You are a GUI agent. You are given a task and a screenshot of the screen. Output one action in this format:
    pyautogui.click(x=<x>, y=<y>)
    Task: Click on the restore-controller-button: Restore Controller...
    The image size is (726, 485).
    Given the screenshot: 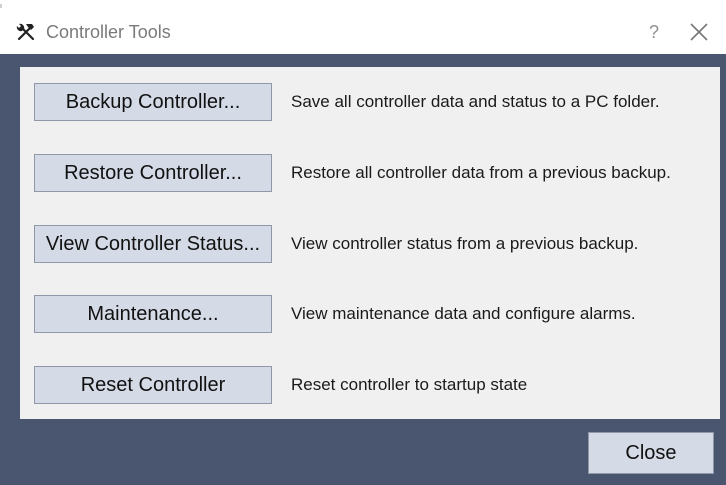 What is the action you would take?
    pyautogui.click(x=153, y=173)
    